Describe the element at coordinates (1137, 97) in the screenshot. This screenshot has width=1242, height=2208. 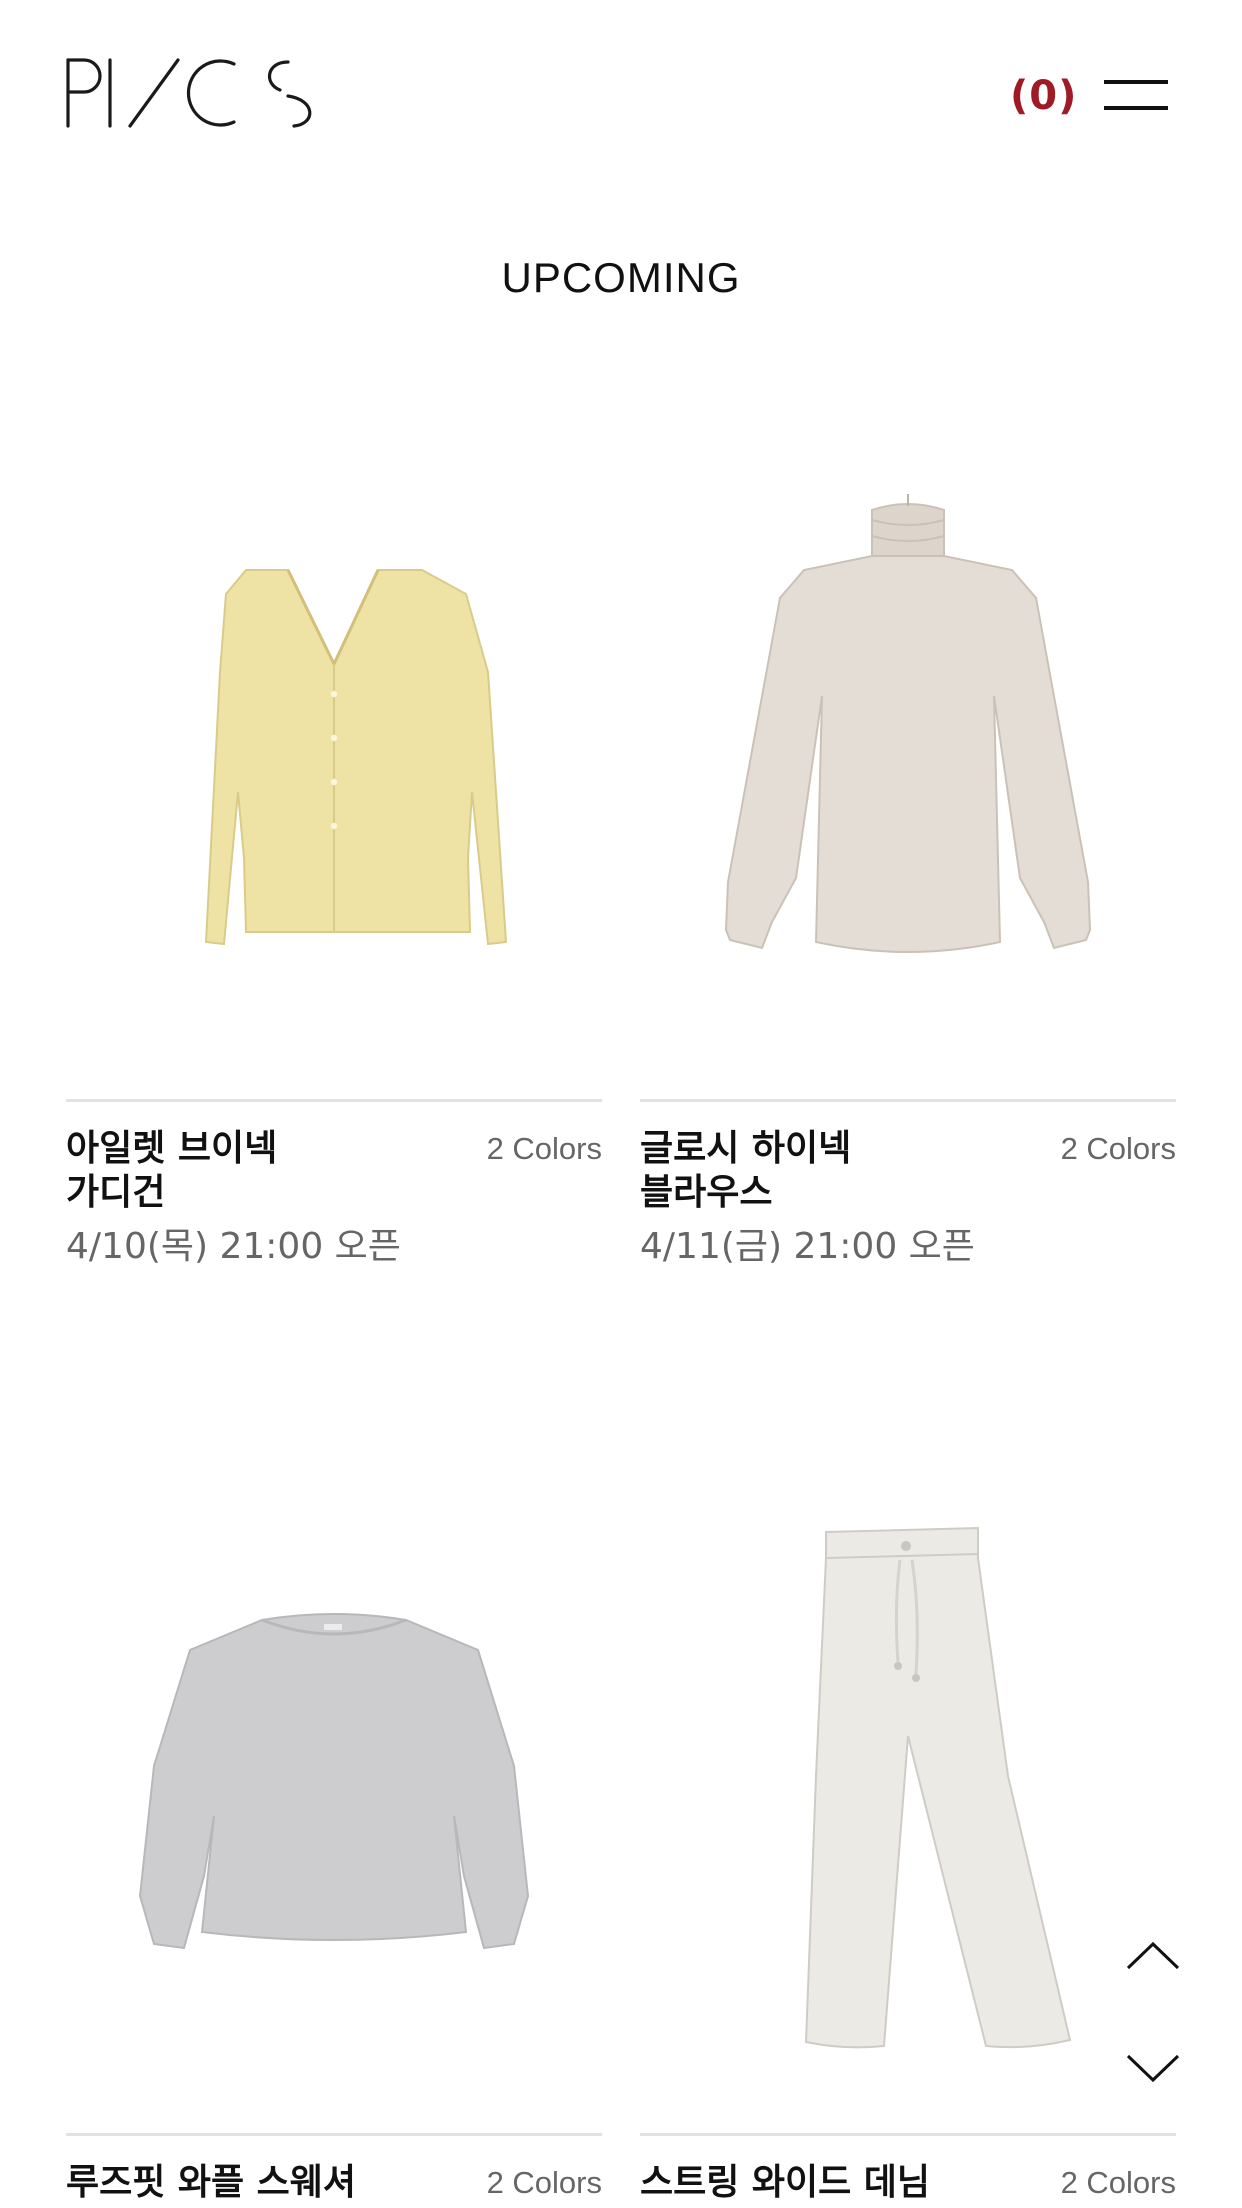
I see `hamburger-menu-icon` at that location.